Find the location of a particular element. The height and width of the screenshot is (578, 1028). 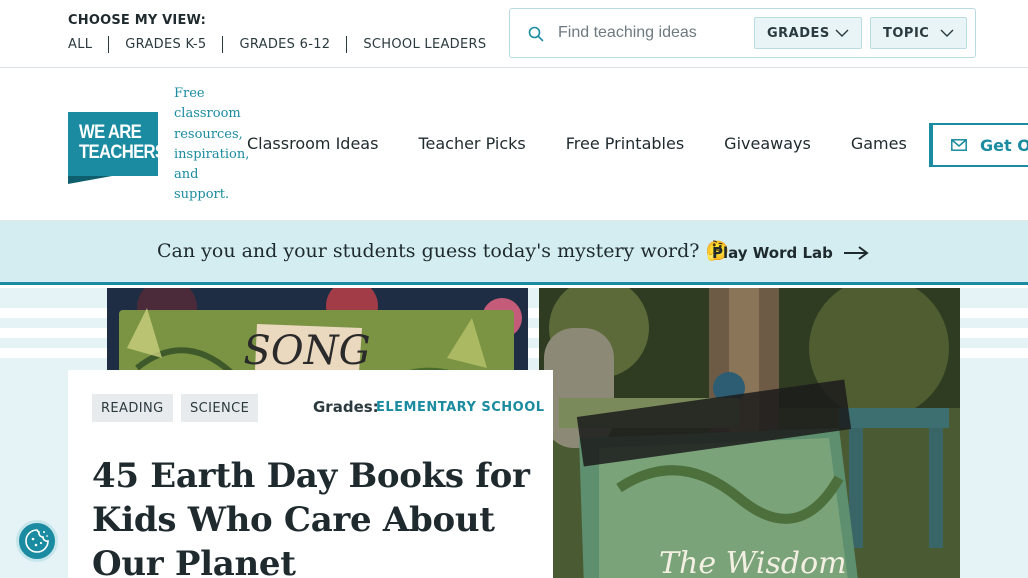

play-word-lab-label: Play Word Lab is located at coordinates (772, 253).